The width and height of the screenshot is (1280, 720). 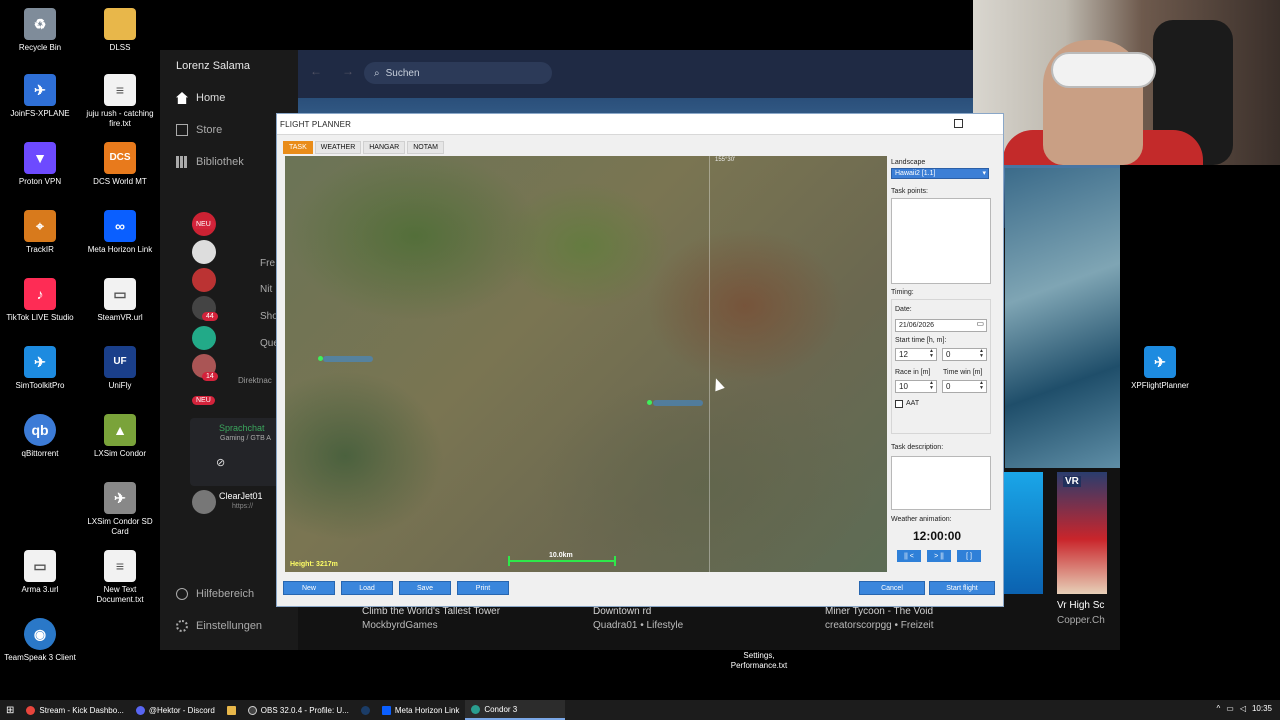 I want to click on anim-rewind-button: || <, so click(x=909, y=556).